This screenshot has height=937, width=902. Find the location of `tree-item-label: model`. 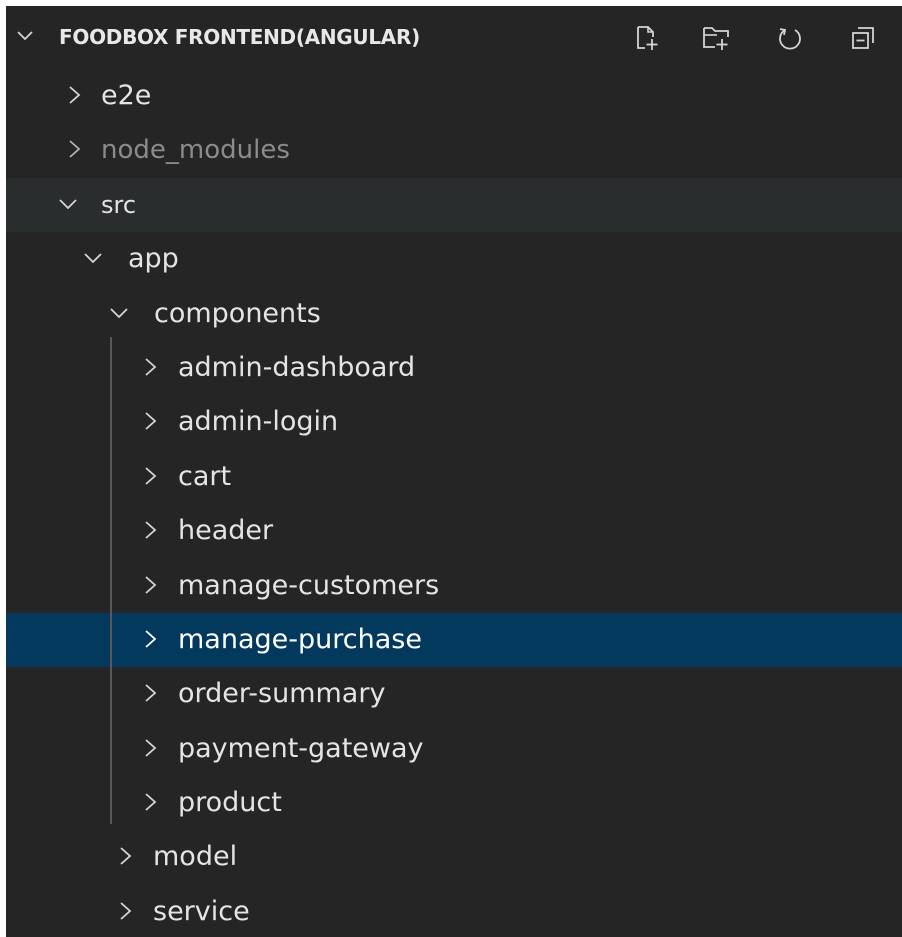

tree-item-label: model is located at coordinates (195, 857).